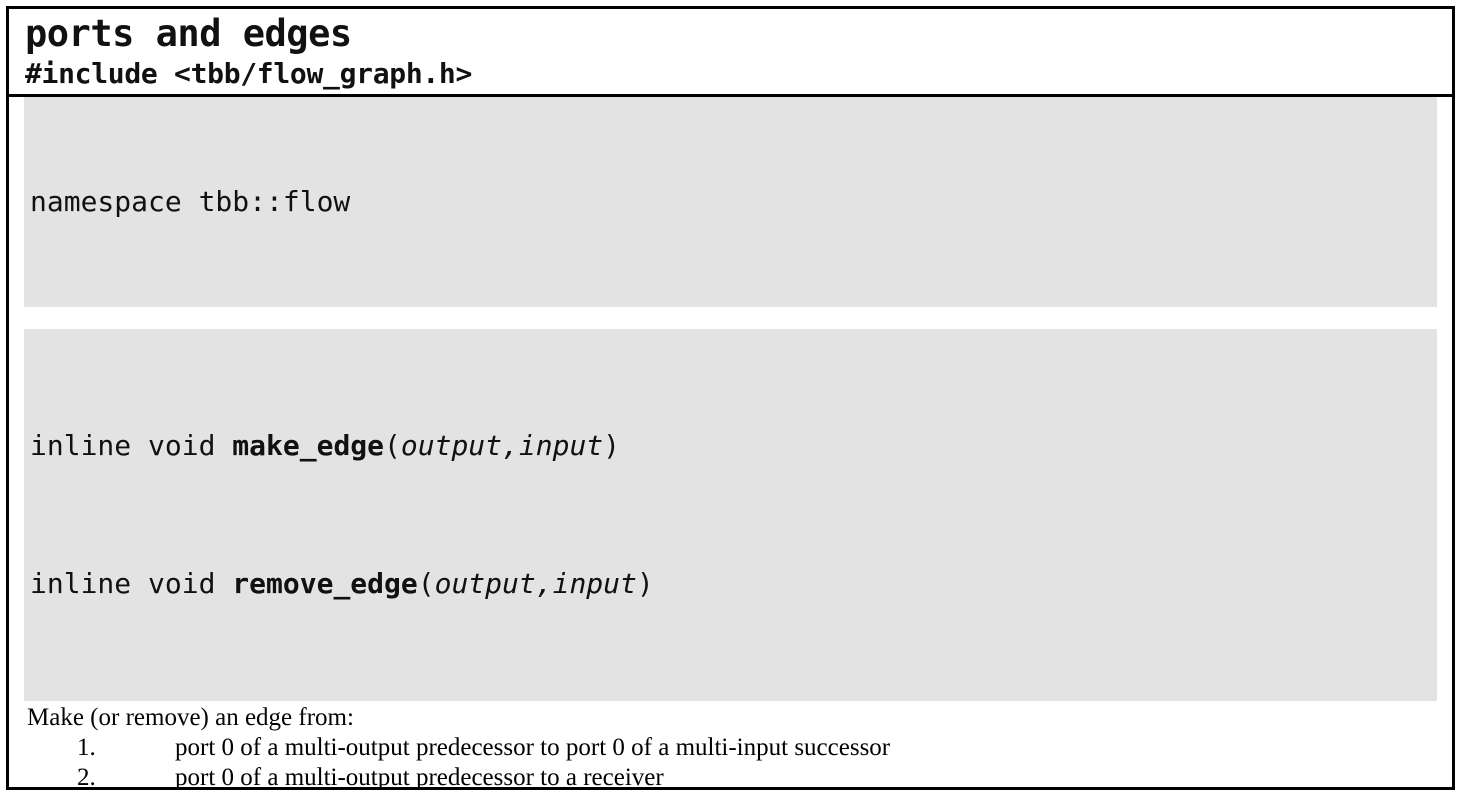 Image resolution: width=1467 pixels, height=800 pixels. Describe the element at coordinates (249, 73) in the screenshot. I see `include-directive: #include <tbb/flow_graph.h>` at that location.